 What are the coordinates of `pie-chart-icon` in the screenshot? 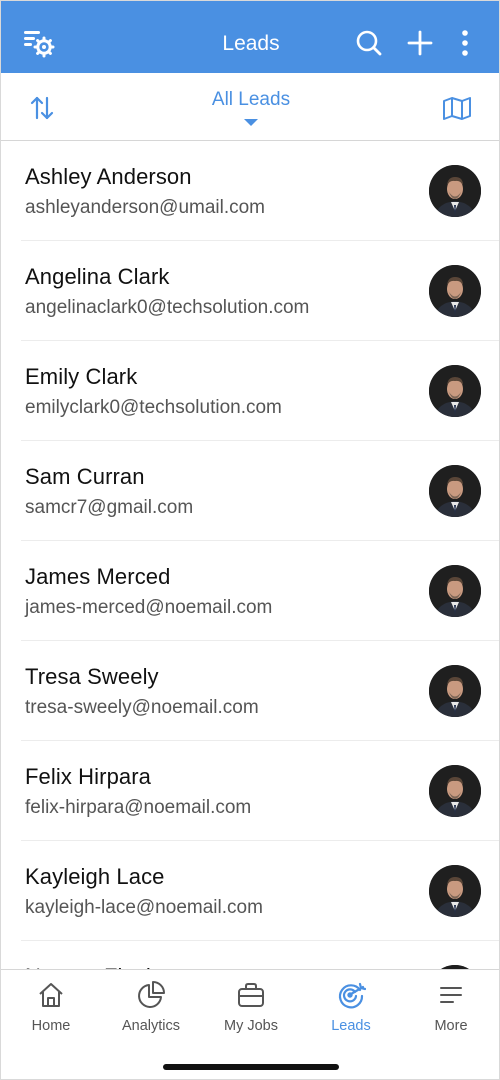 It's located at (151, 995).